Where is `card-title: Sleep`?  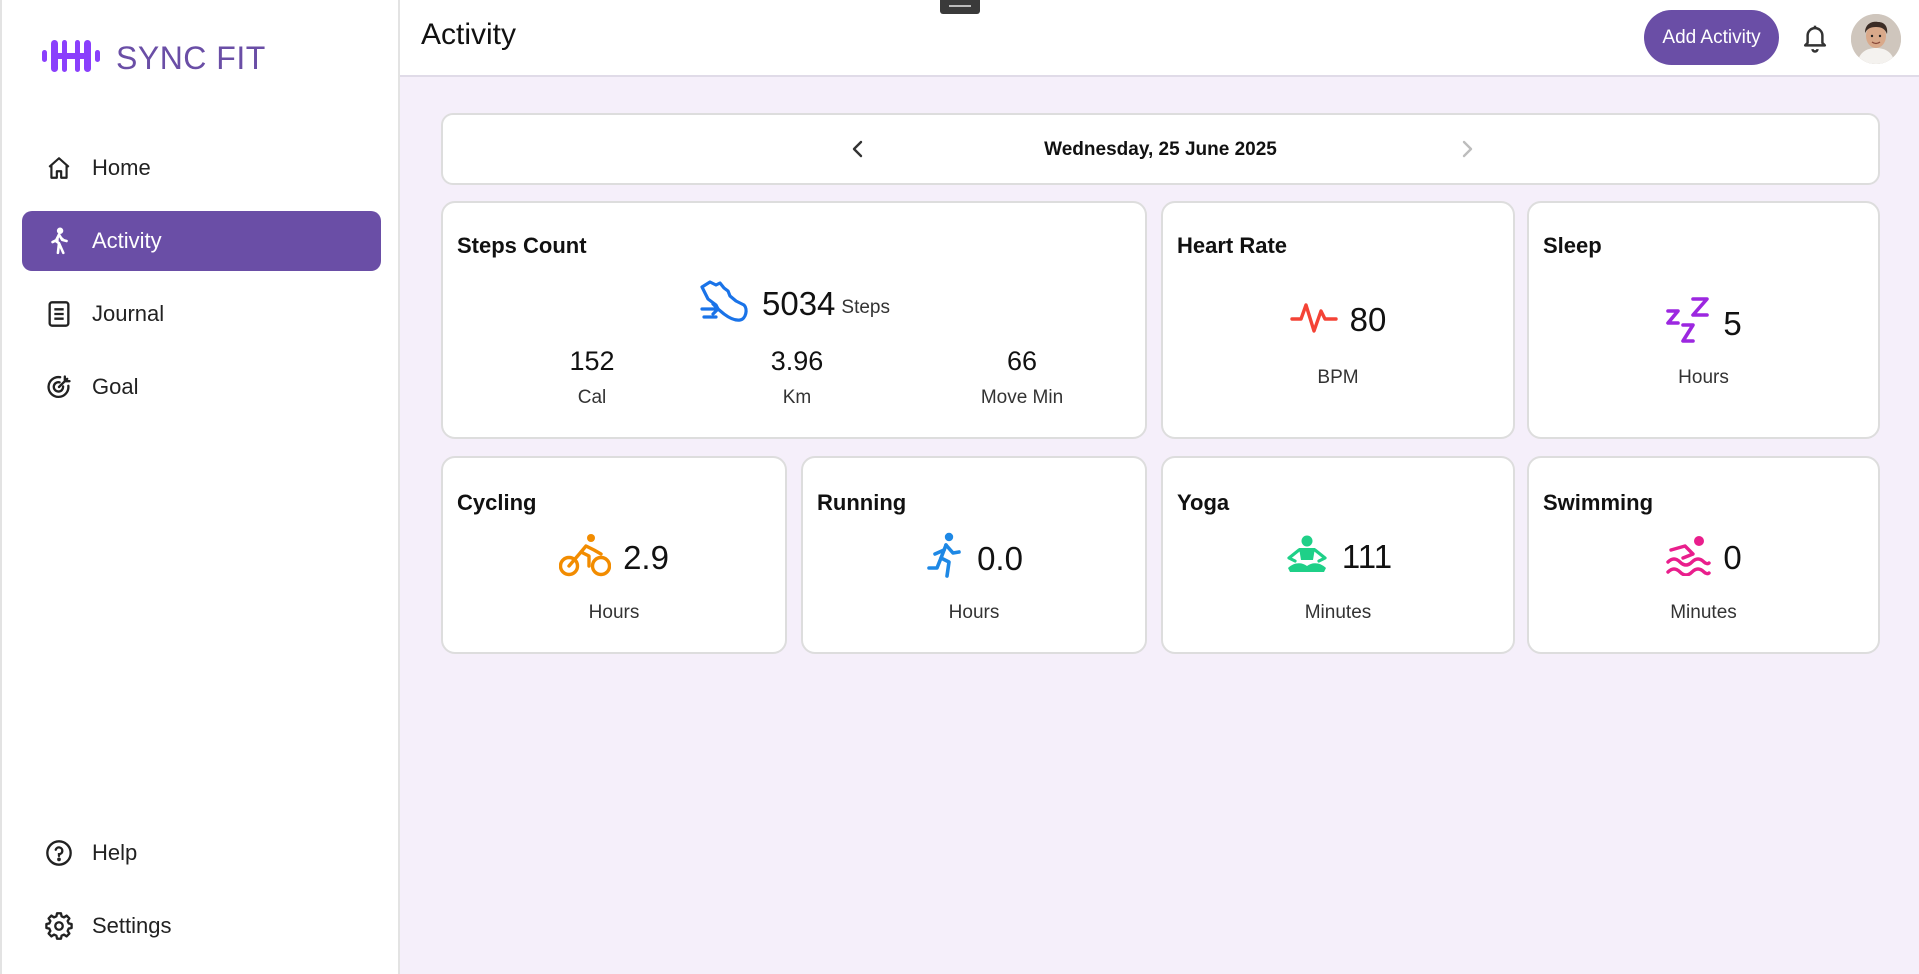
card-title: Sleep is located at coordinates (1572, 245).